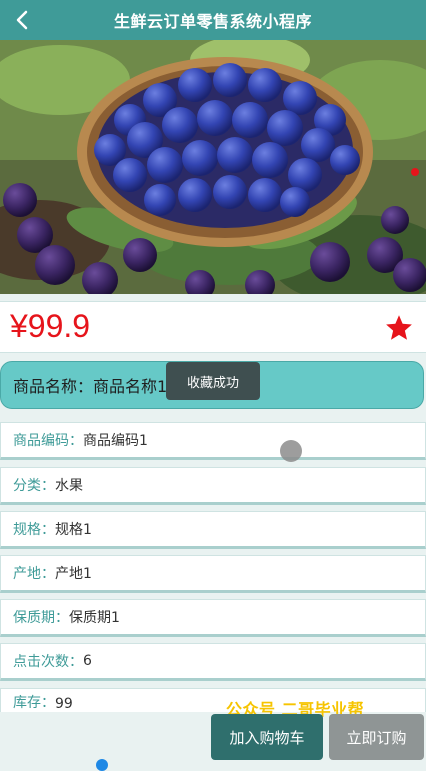 The height and width of the screenshot is (771, 426). I want to click on detail-label: 库存：, so click(34, 703).